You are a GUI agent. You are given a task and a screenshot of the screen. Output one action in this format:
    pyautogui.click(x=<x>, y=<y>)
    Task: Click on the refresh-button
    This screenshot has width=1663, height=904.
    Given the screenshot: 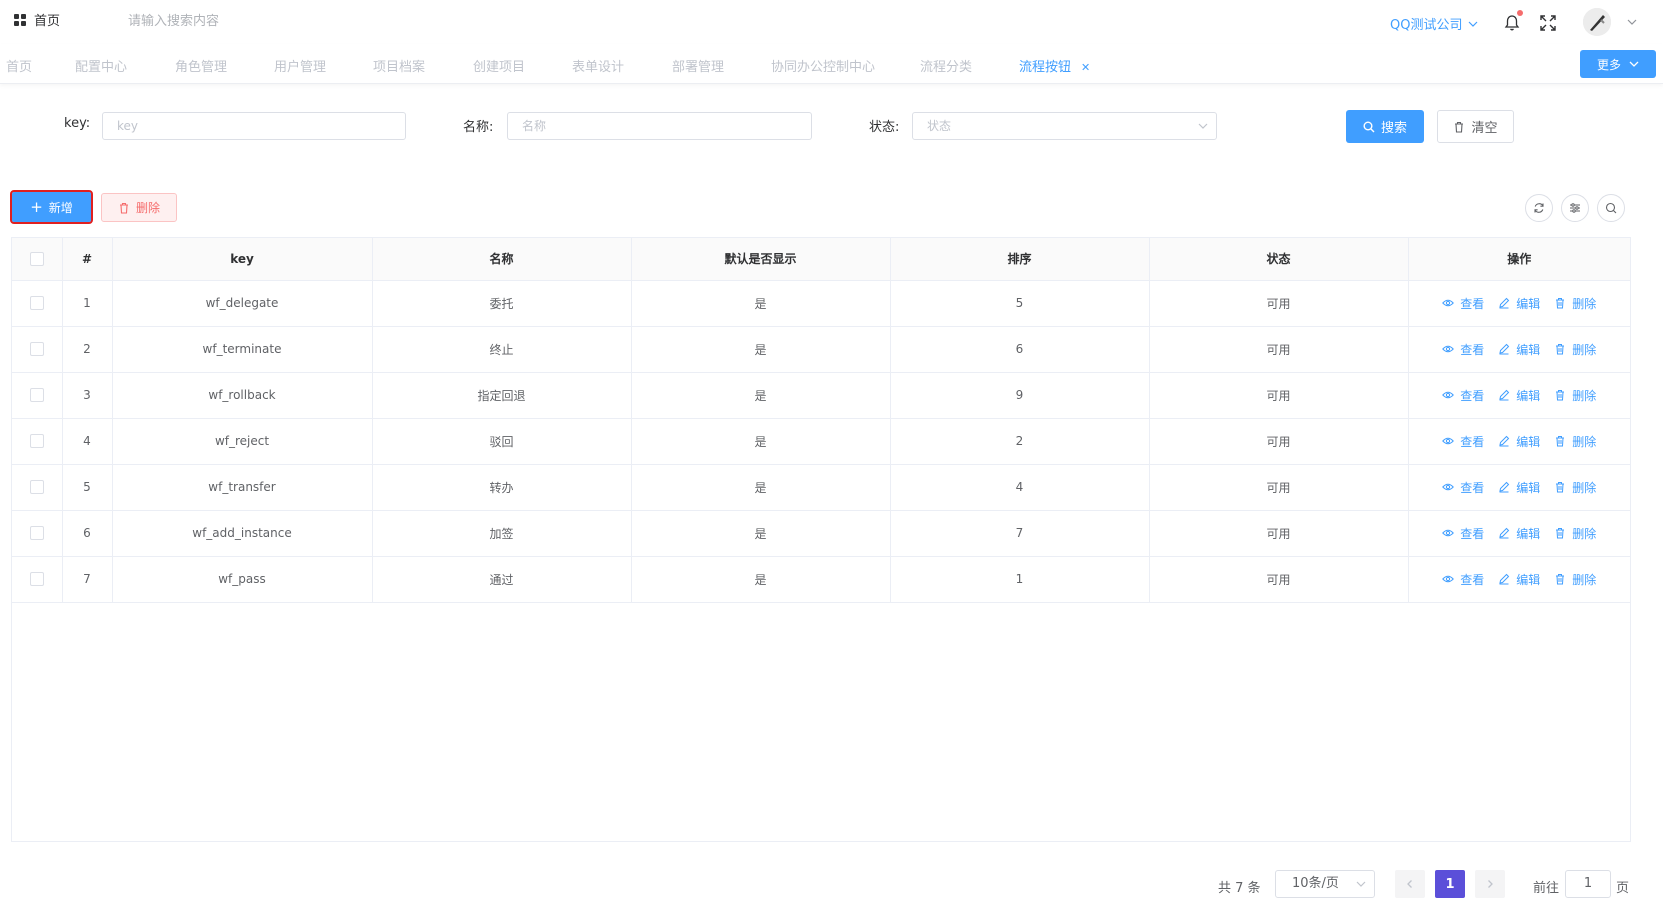 What is the action you would take?
    pyautogui.click(x=1539, y=208)
    